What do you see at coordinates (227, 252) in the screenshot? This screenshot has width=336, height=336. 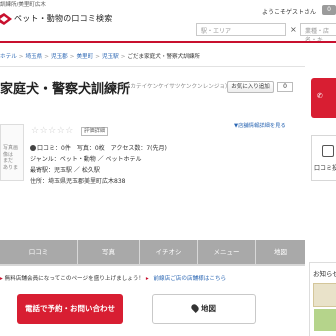 I see `tab-menu: メニュー` at bounding box center [227, 252].